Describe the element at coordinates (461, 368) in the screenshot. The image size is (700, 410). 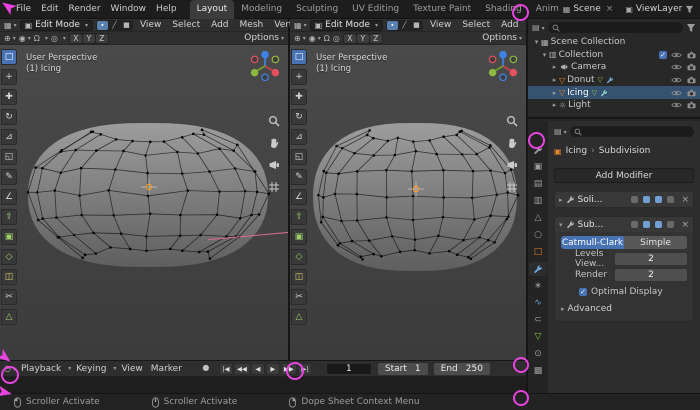
I see `end-frame-field: End 250` at that location.